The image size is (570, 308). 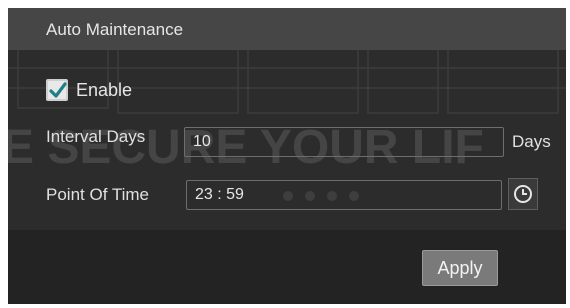 I want to click on enable-checkbox, so click(x=57, y=90).